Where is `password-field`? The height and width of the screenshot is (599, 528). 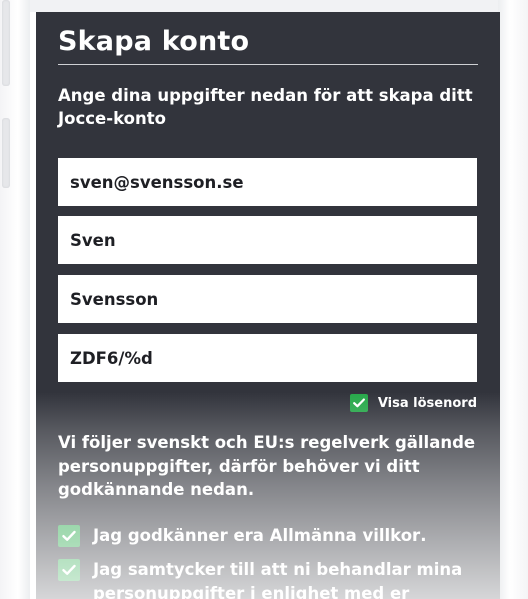 password-field is located at coordinates (267, 358).